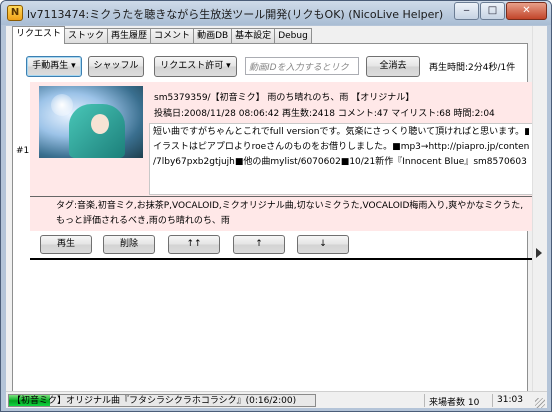 This screenshot has width=552, height=412. Describe the element at coordinates (293, 36) in the screenshot. I see `tab-debug: Debug` at that location.